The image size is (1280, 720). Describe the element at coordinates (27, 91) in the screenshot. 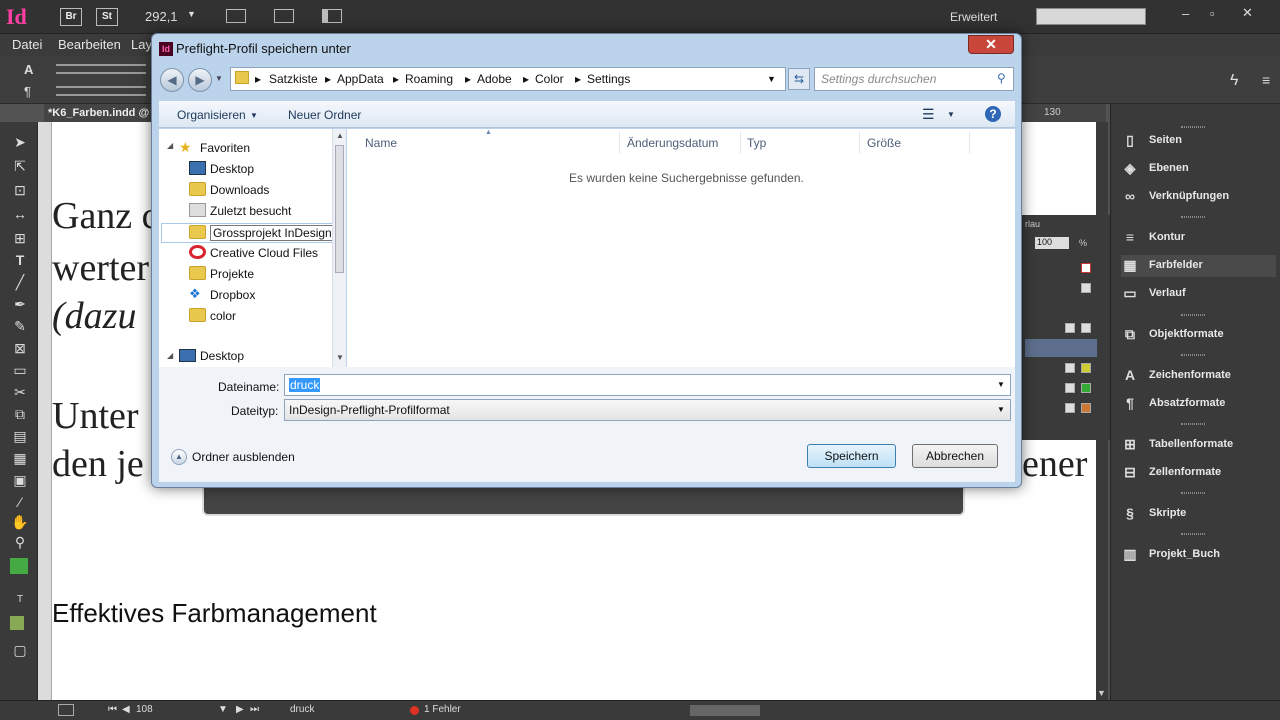

I see `paragraph-mode-icon: ¶` at that location.